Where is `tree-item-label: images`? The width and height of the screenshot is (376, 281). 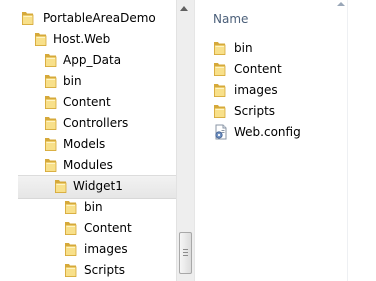 tree-item-label: images is located at coordinates (106, 249).